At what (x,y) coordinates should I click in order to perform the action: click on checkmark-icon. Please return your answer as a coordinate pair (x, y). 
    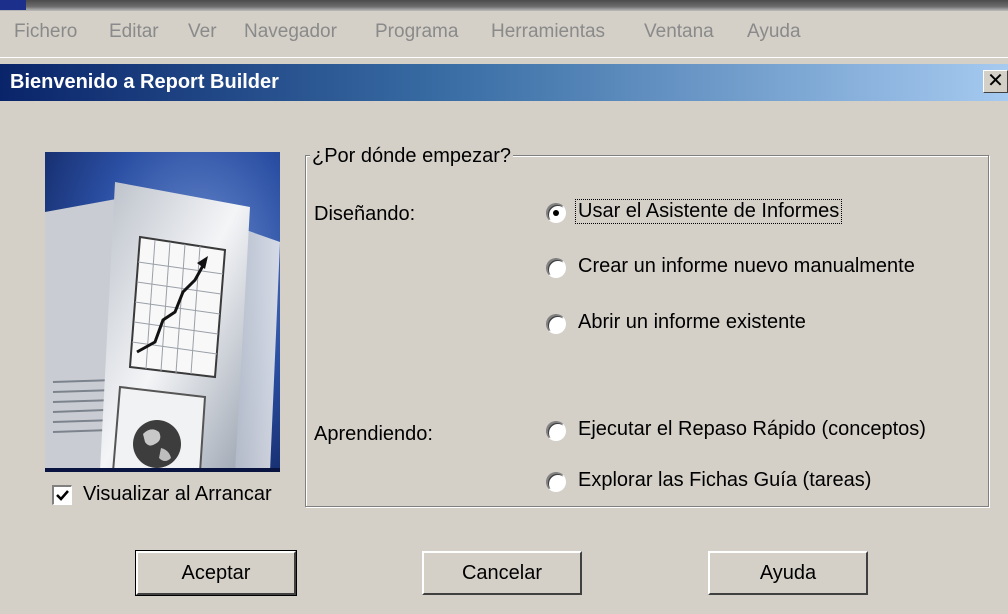
    Looking at the image, I should click on (62, 495).